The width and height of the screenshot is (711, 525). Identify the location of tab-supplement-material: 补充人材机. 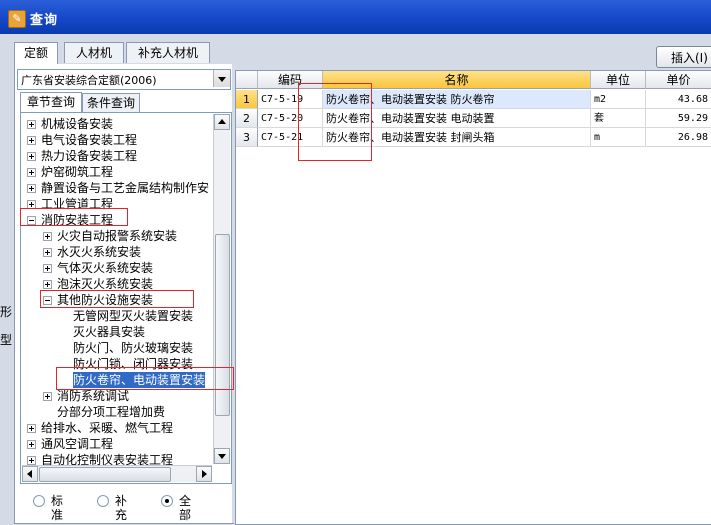
(168, 52).